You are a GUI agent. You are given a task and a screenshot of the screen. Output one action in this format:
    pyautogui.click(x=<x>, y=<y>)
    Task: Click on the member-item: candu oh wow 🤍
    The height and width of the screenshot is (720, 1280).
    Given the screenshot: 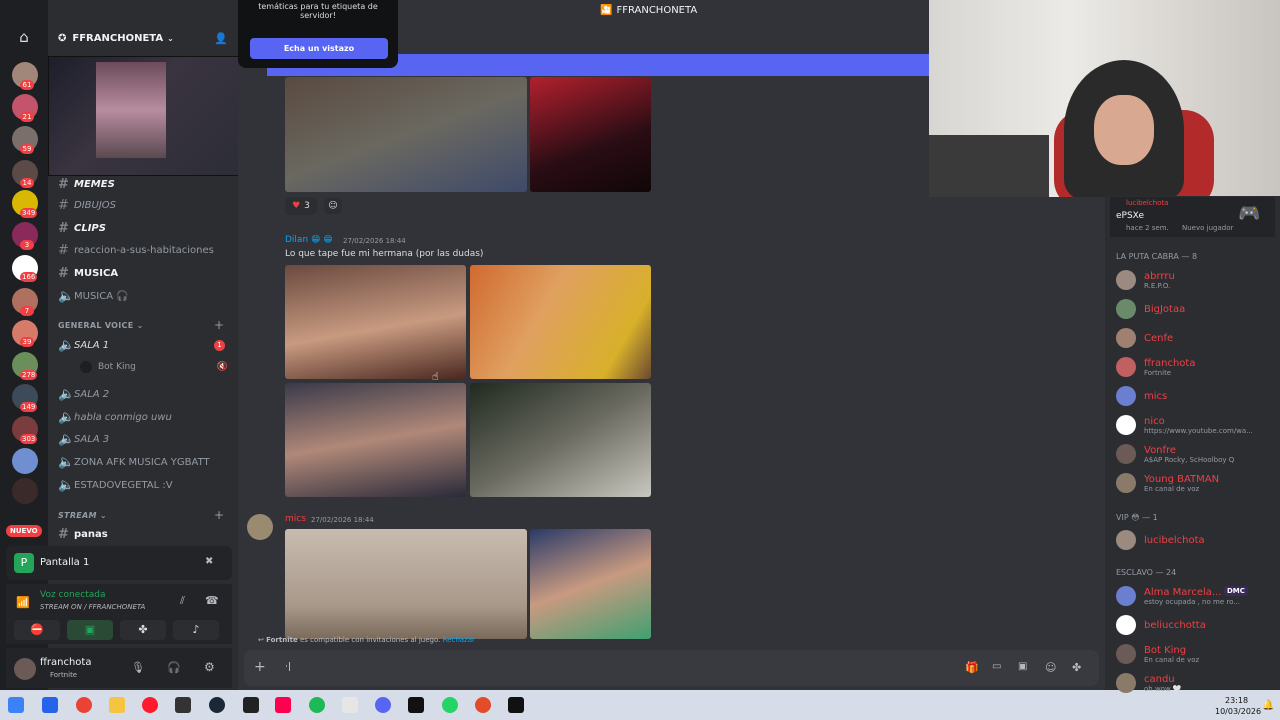 What is the action you would take?
    pyautogui.click(x=1149, y=683)
    